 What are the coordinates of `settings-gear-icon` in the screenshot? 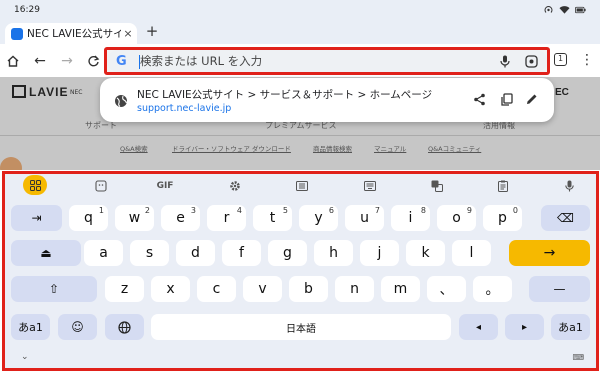 It's located at (235, 186).